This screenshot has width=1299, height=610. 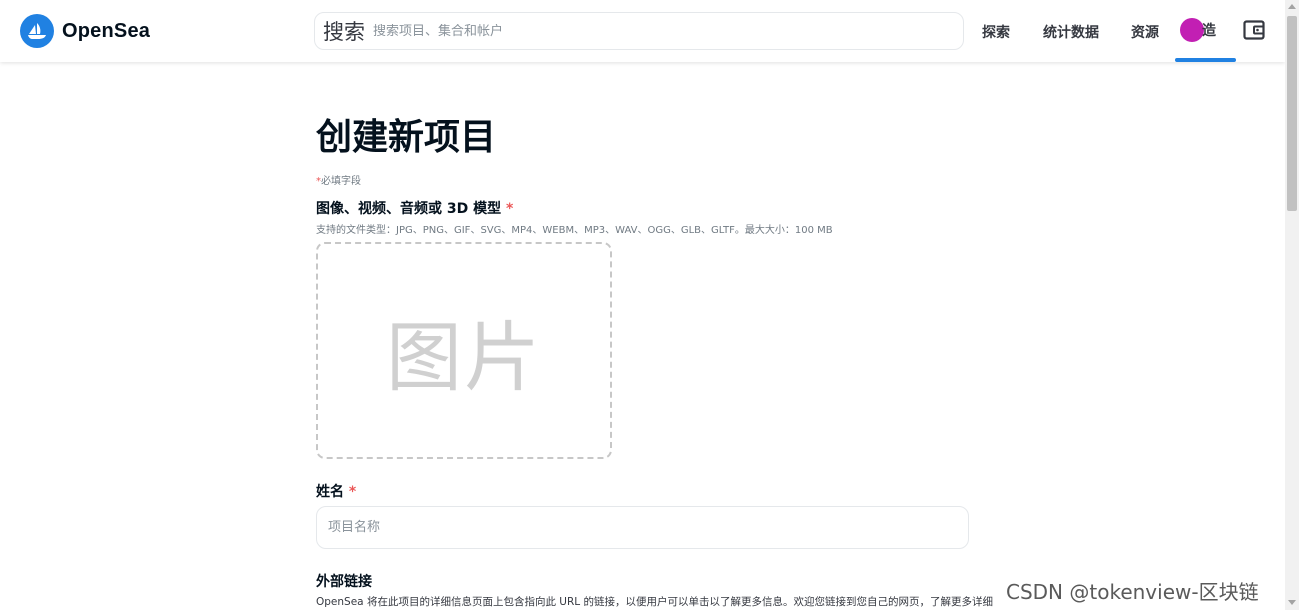 What do you see at coordinates (106, 30) in the screenshot?
I see `brand-name: OpenSea` at bounding box center [106, 30].